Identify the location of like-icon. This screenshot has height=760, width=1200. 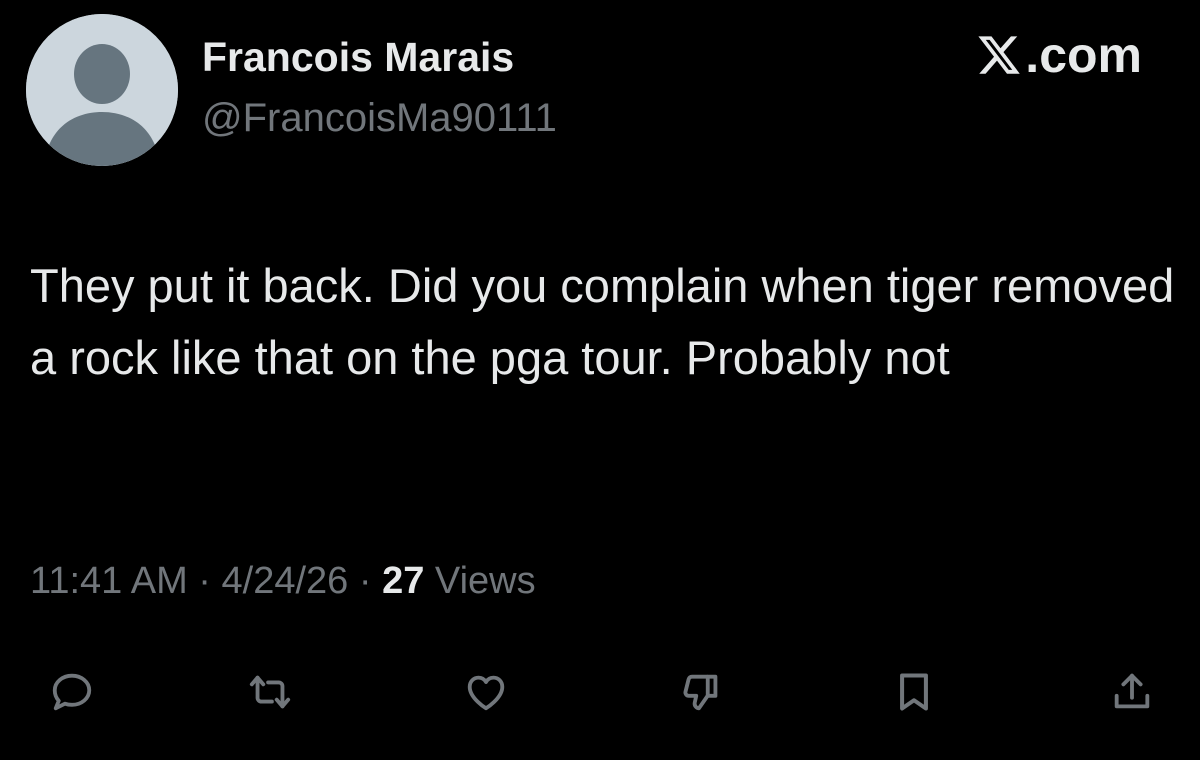
(486, 693).